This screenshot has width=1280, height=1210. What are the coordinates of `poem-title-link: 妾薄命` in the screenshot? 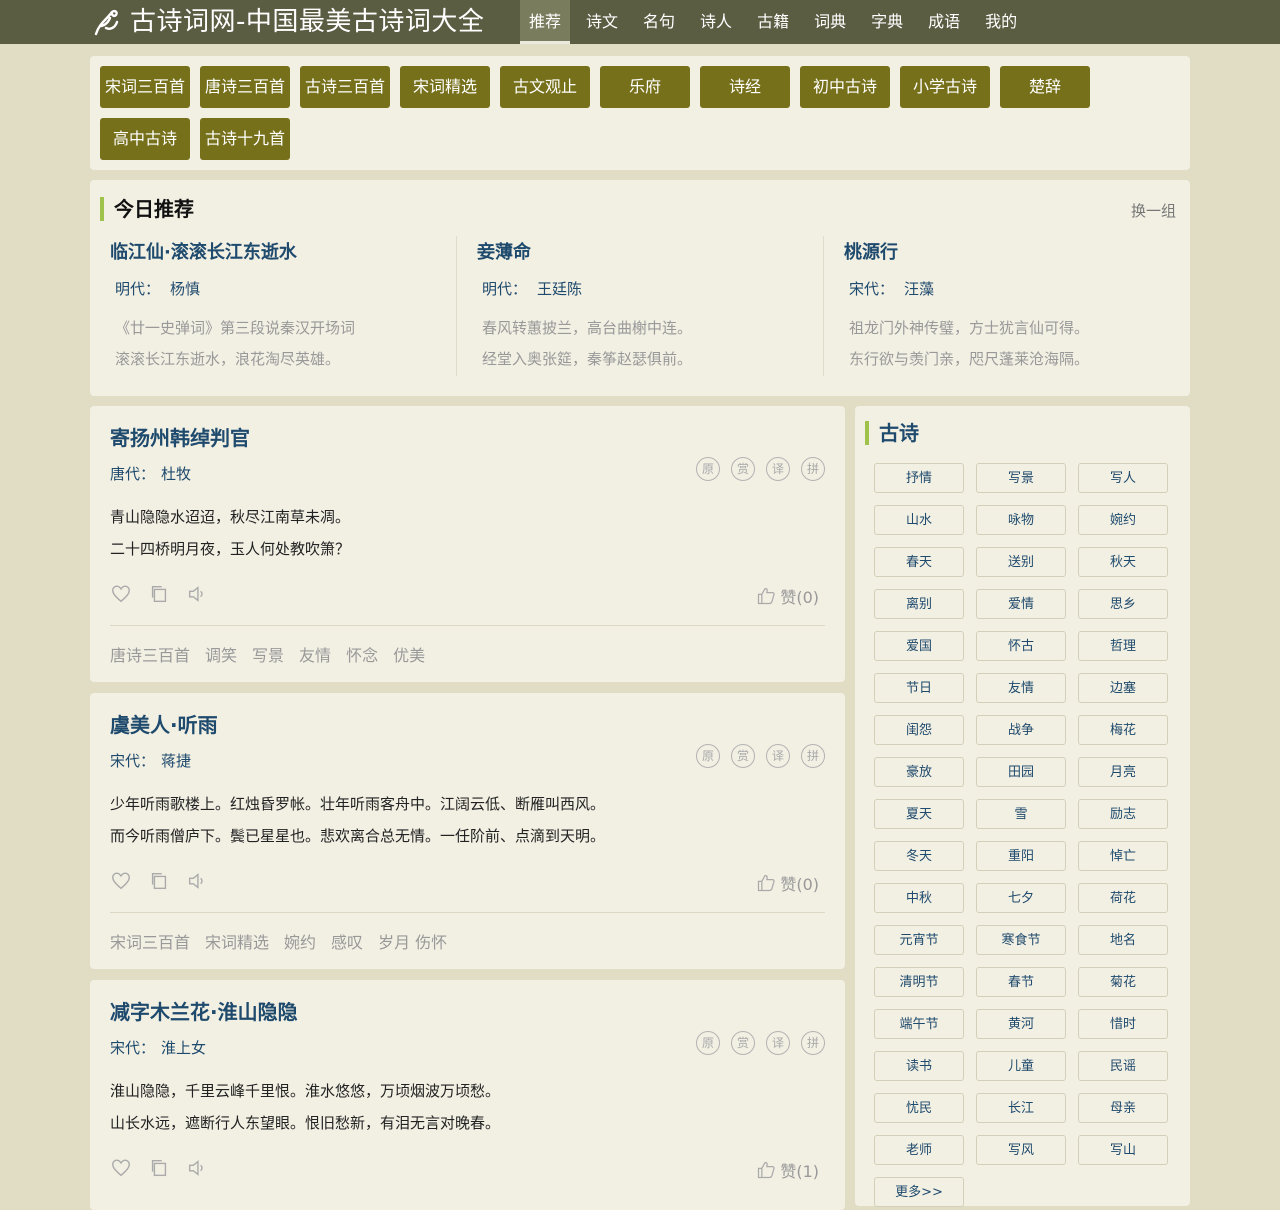 It's located at (647, 251).